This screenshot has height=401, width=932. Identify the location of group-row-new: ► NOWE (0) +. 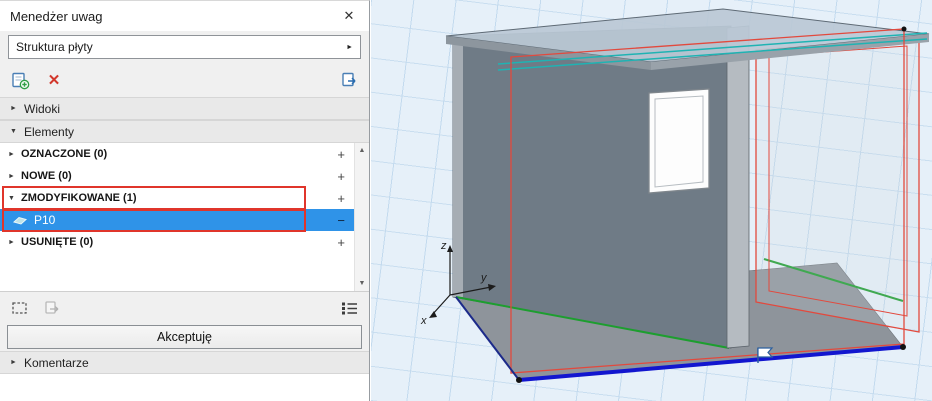
(177, 176).